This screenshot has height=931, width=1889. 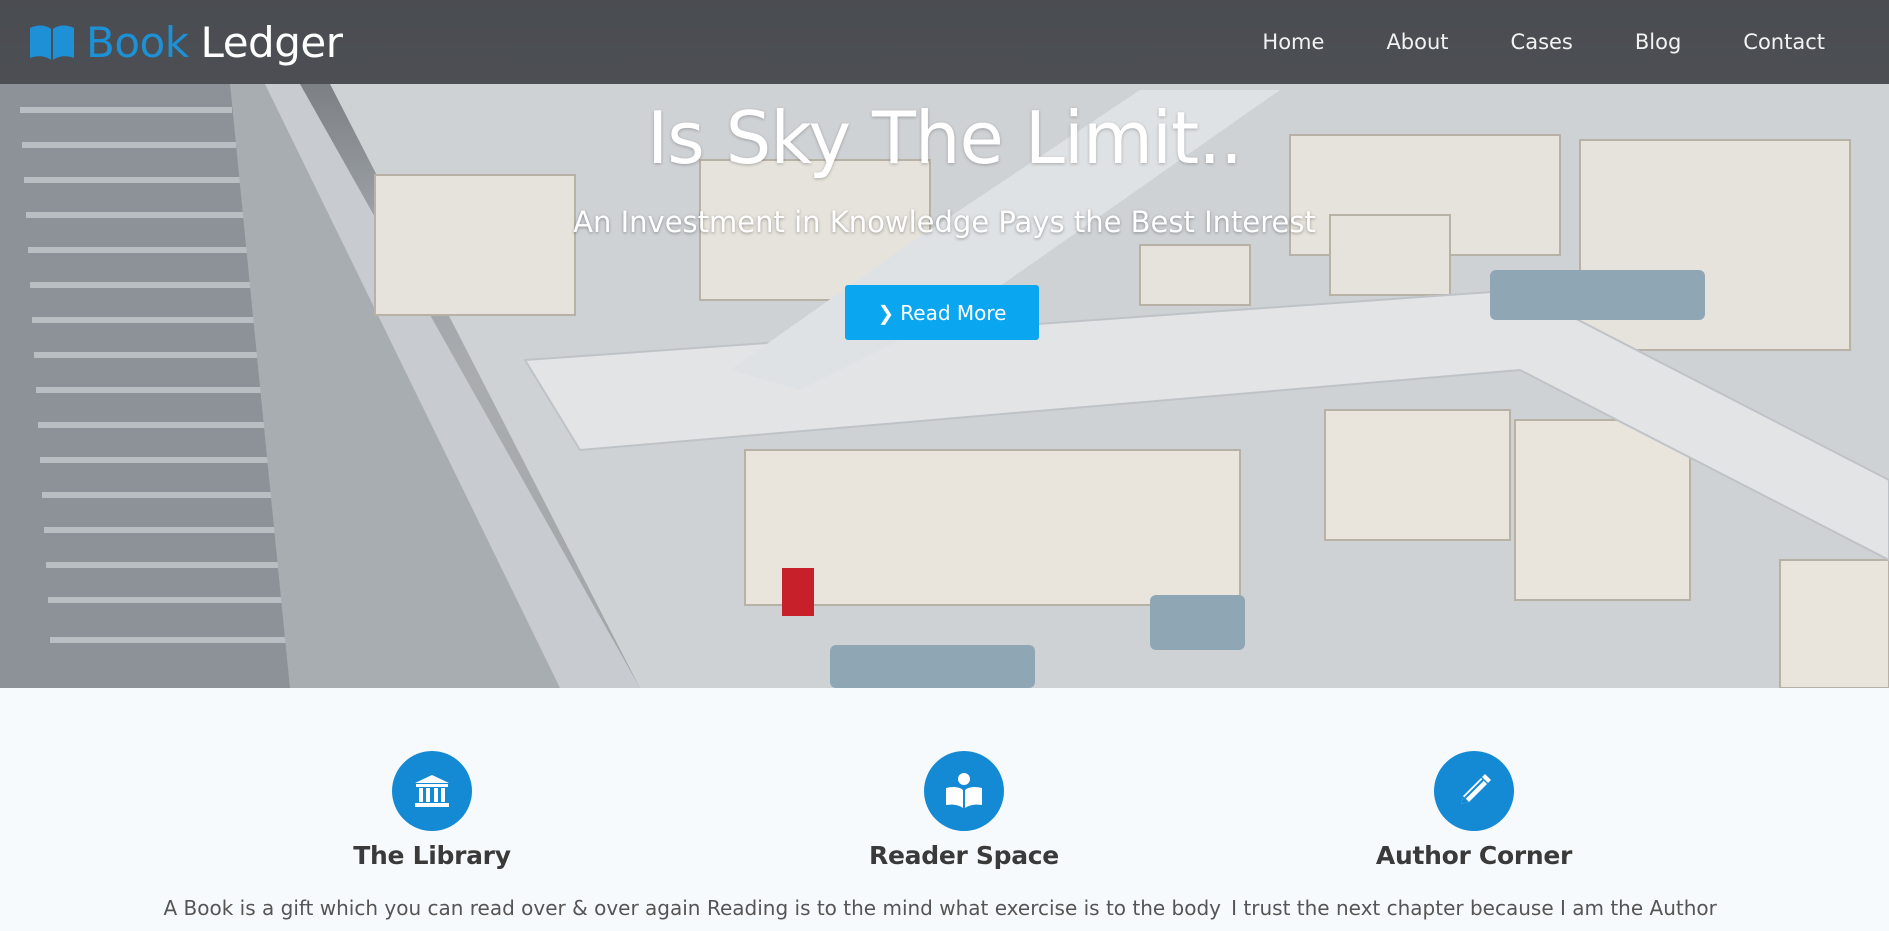 What do you see at coordinates (1658, 42) in the screenshot?
I see `nav-link-blog: Blog` at bounding box center [1658, 42].